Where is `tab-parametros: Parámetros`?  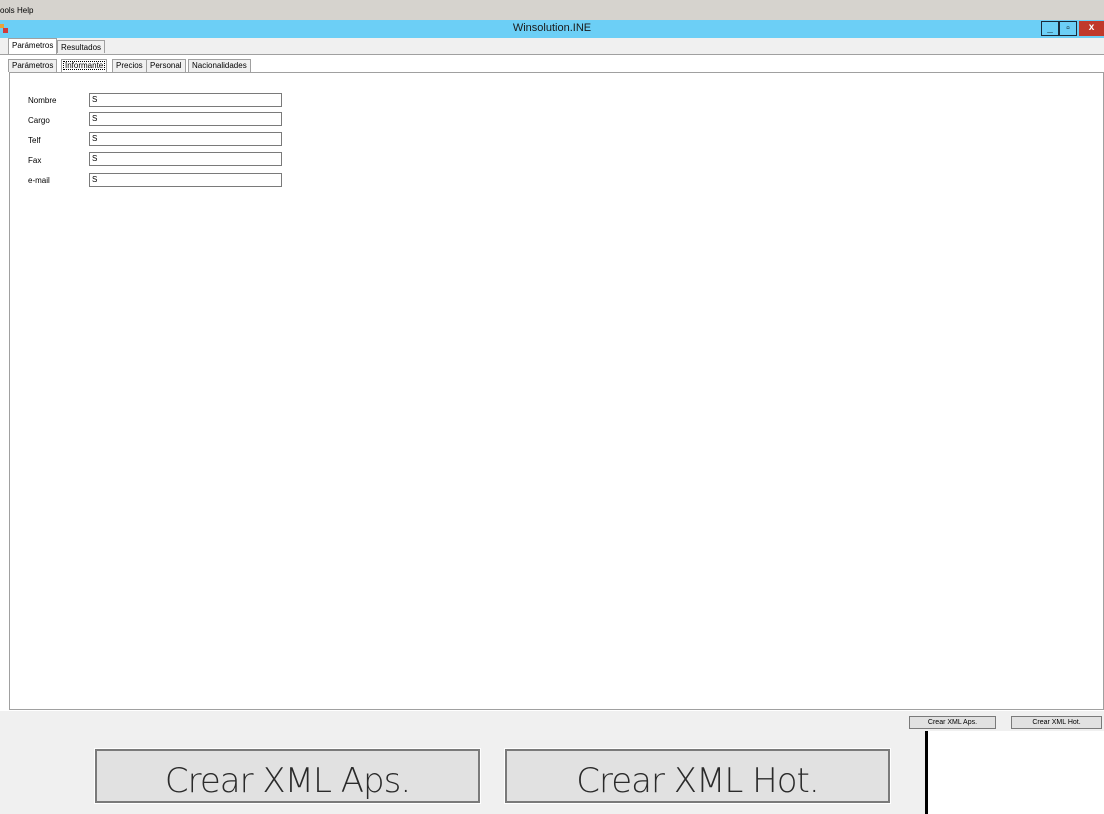
tab-parametros: Parámetros is located at coordinates (33, 46).